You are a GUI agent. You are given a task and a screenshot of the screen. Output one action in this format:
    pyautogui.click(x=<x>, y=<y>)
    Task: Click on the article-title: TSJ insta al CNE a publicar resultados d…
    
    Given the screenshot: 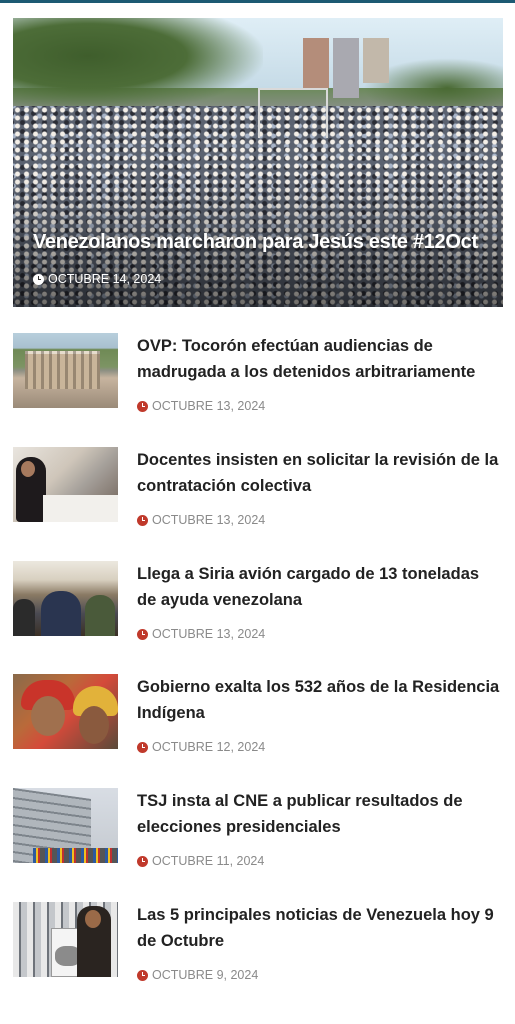 What is the action you would take?
    pyautogui.click(x=319, y=814)
    